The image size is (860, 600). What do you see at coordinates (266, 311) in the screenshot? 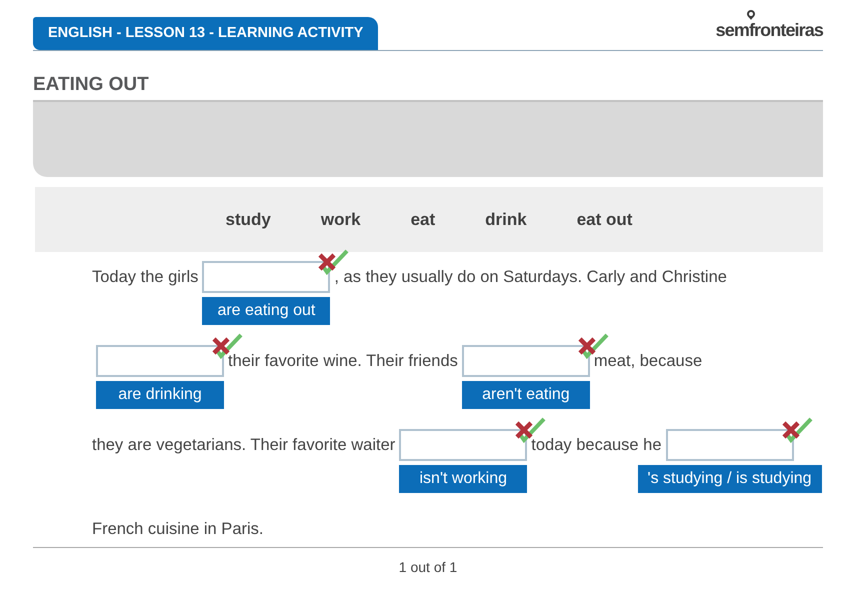
I see `correct-answer-label: are eating out` at bounding box center [266, 311].